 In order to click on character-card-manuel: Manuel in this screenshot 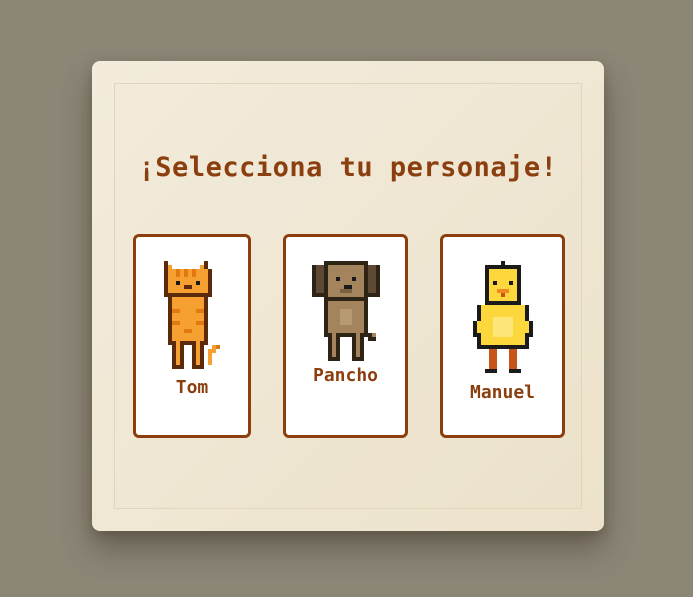, I will do `click(502, 336)`.